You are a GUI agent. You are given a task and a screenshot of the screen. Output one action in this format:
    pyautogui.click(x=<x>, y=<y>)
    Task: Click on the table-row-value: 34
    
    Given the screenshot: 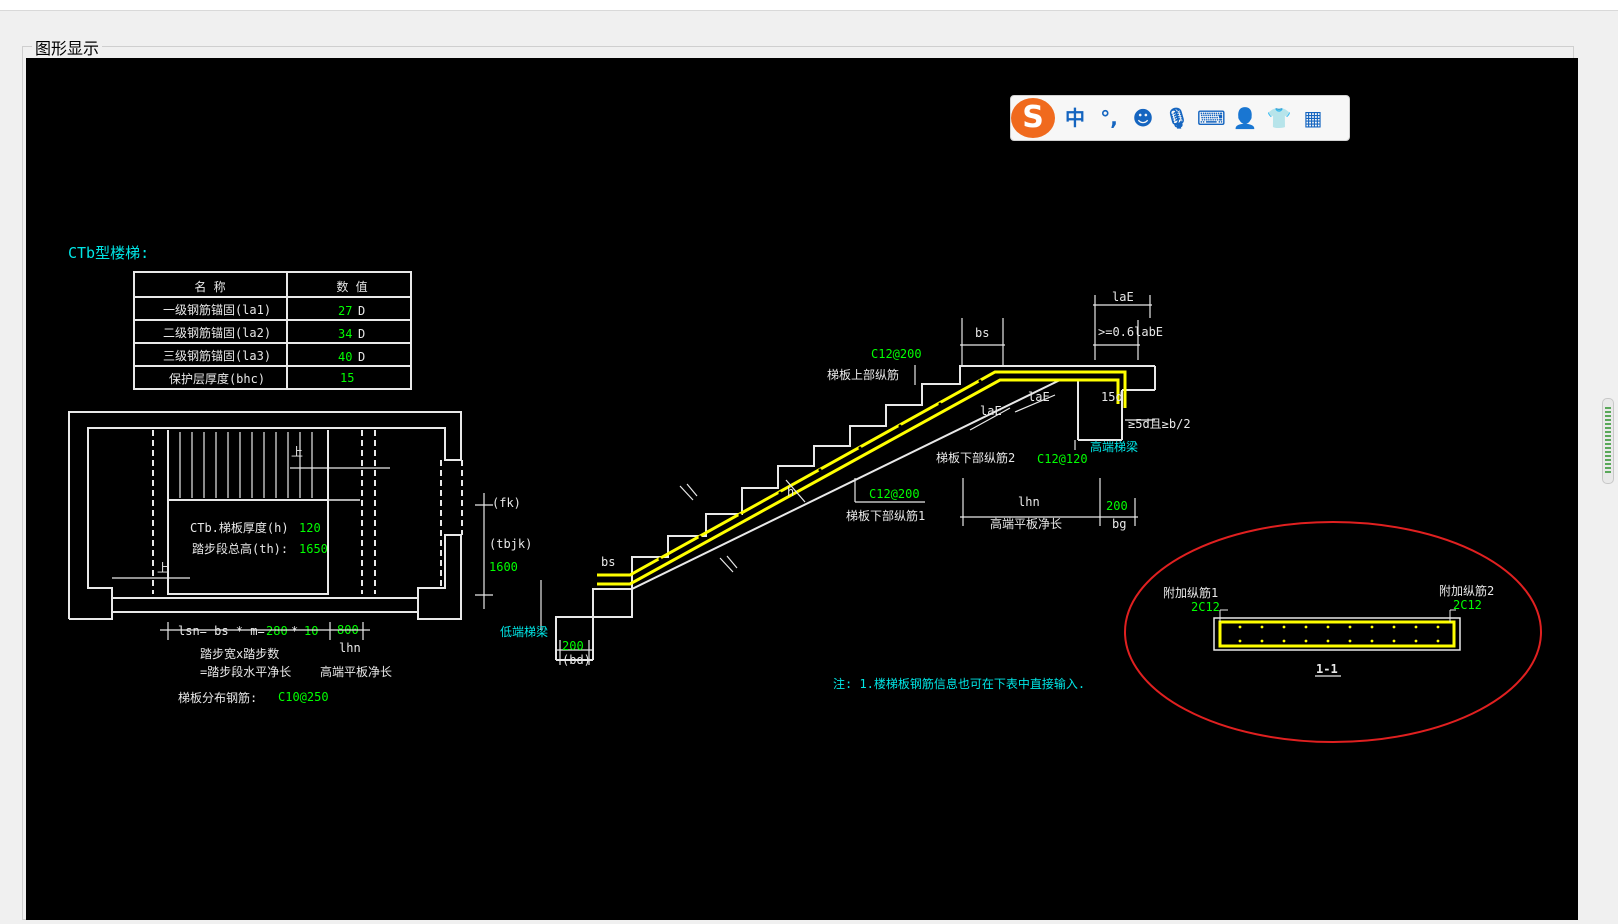 What is the action you would take?
    pyautogui.click(x=345, y=334)
    